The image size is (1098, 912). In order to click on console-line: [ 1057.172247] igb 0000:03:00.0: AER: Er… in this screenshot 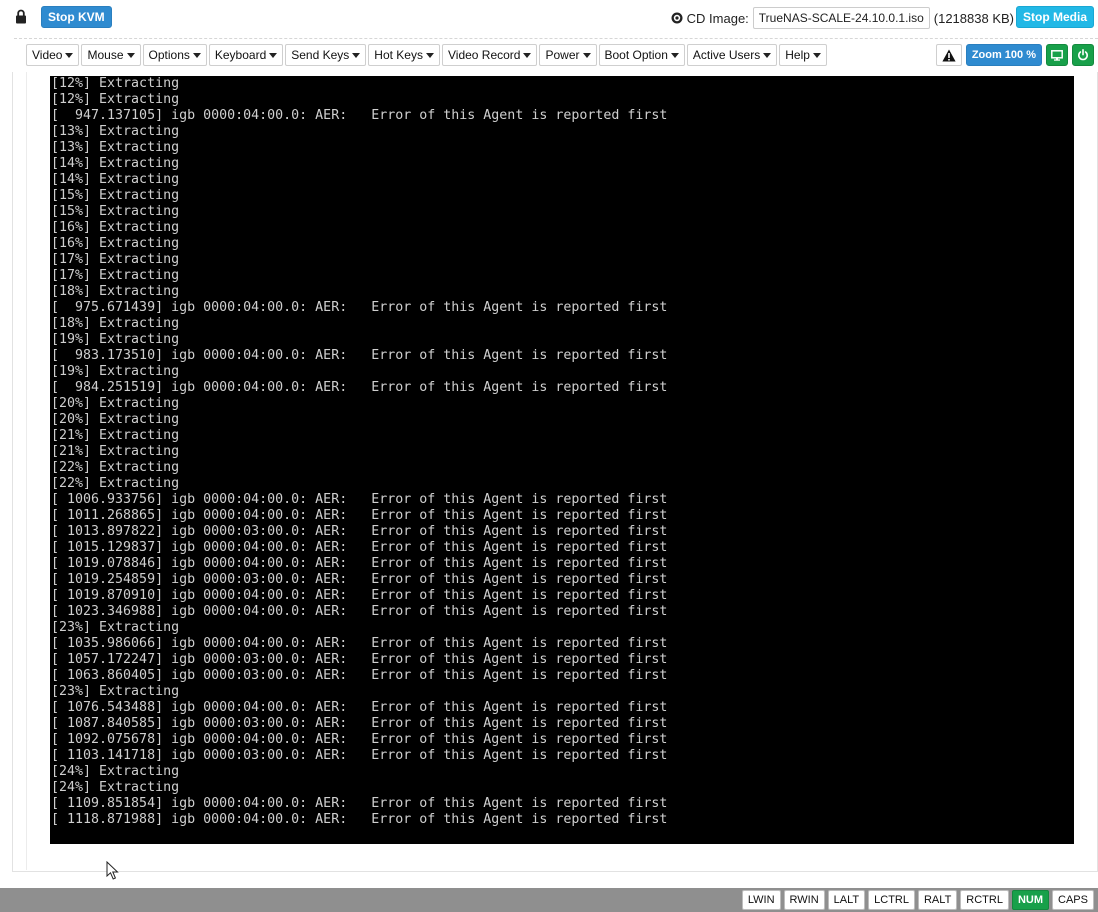, I will do `click(359, 659)`.